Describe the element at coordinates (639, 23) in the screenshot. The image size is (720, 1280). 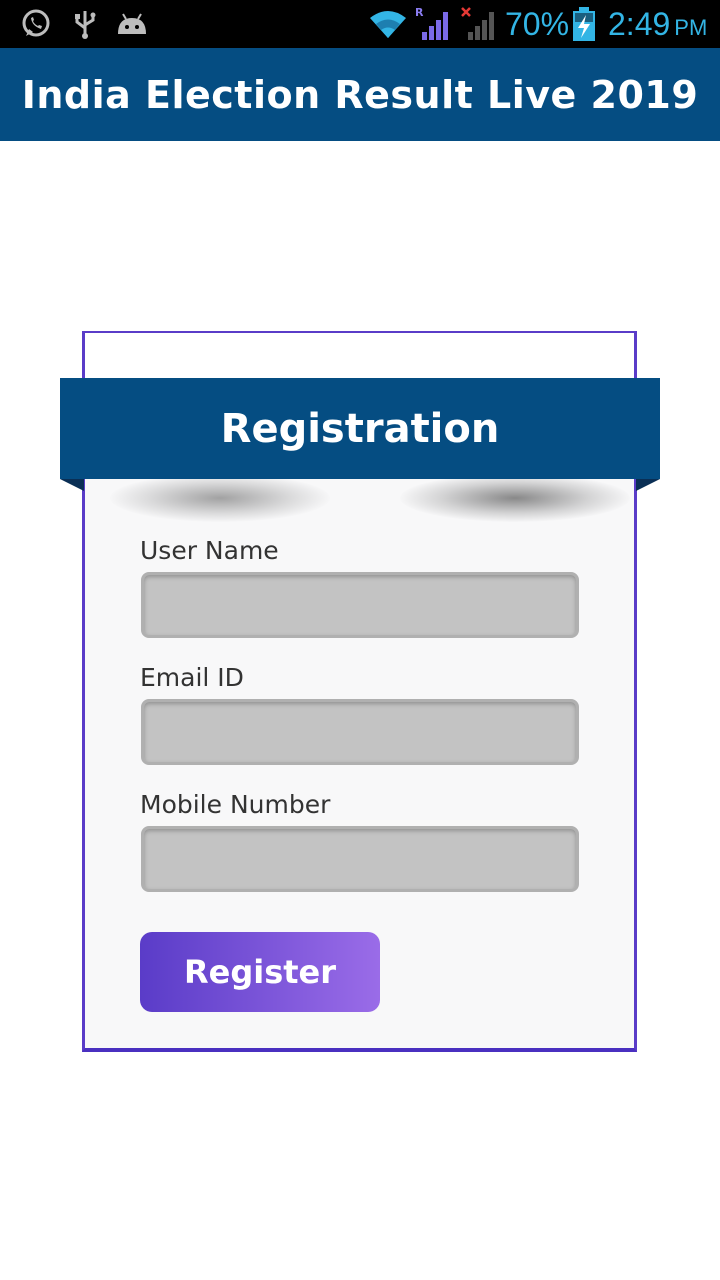
I see `clock-time: 2:49` at that location.